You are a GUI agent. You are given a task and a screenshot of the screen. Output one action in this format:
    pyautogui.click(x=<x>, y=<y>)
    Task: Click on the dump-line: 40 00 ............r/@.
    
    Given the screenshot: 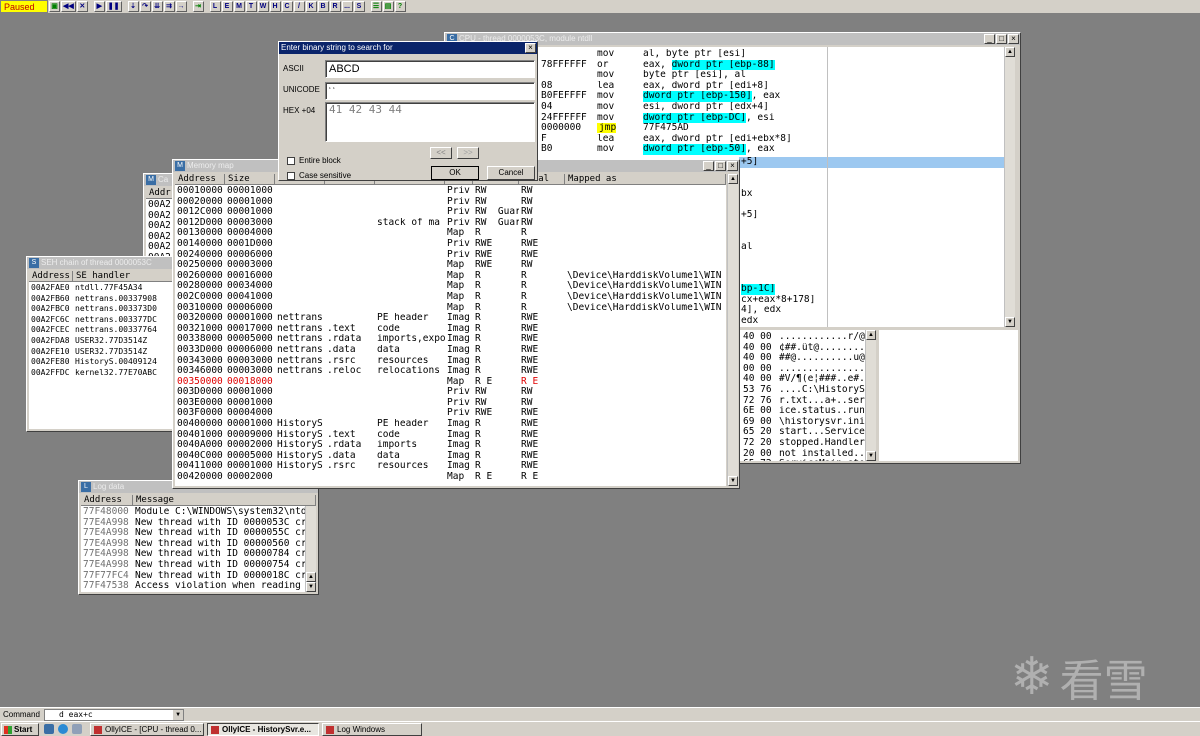 What is the action you would take?
    pyautogui.click(x=804, y=337)
    